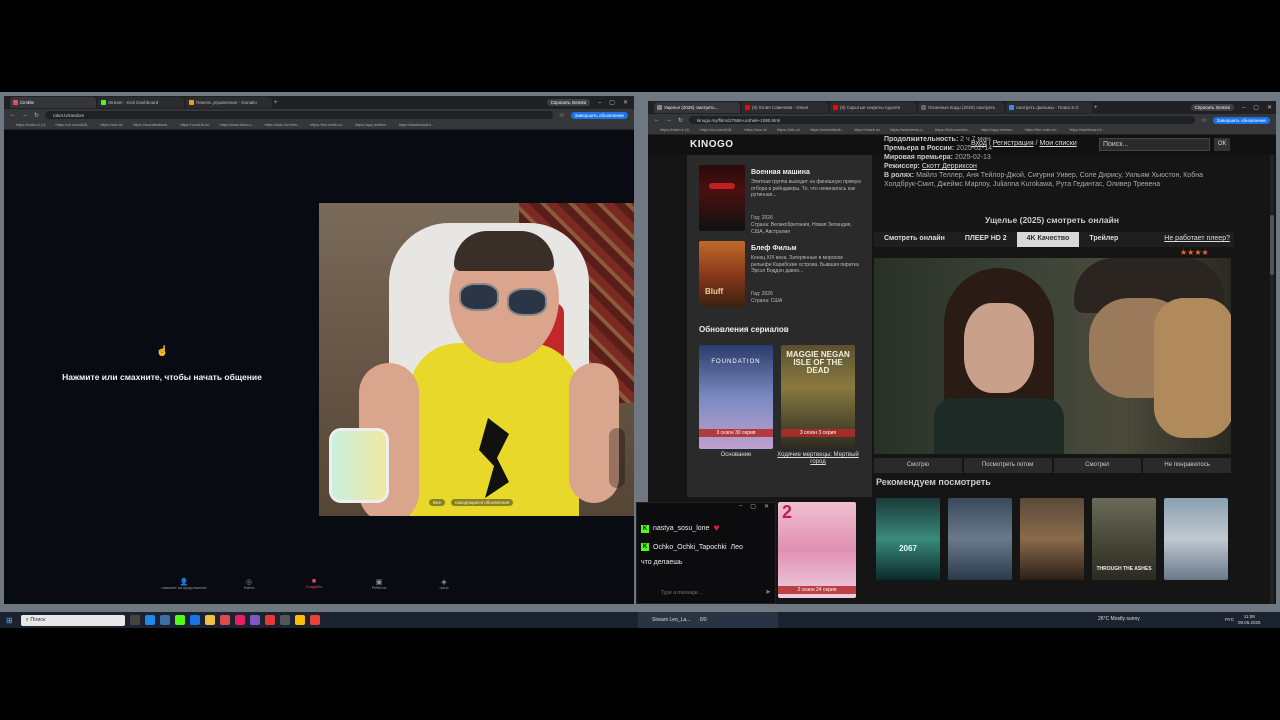 The width and height of the screenshot is (1280, 720). What do you see at coordinates (239, 620) in the screenshot?
I see `tiktok-icon` at bounding box center [239, 620].